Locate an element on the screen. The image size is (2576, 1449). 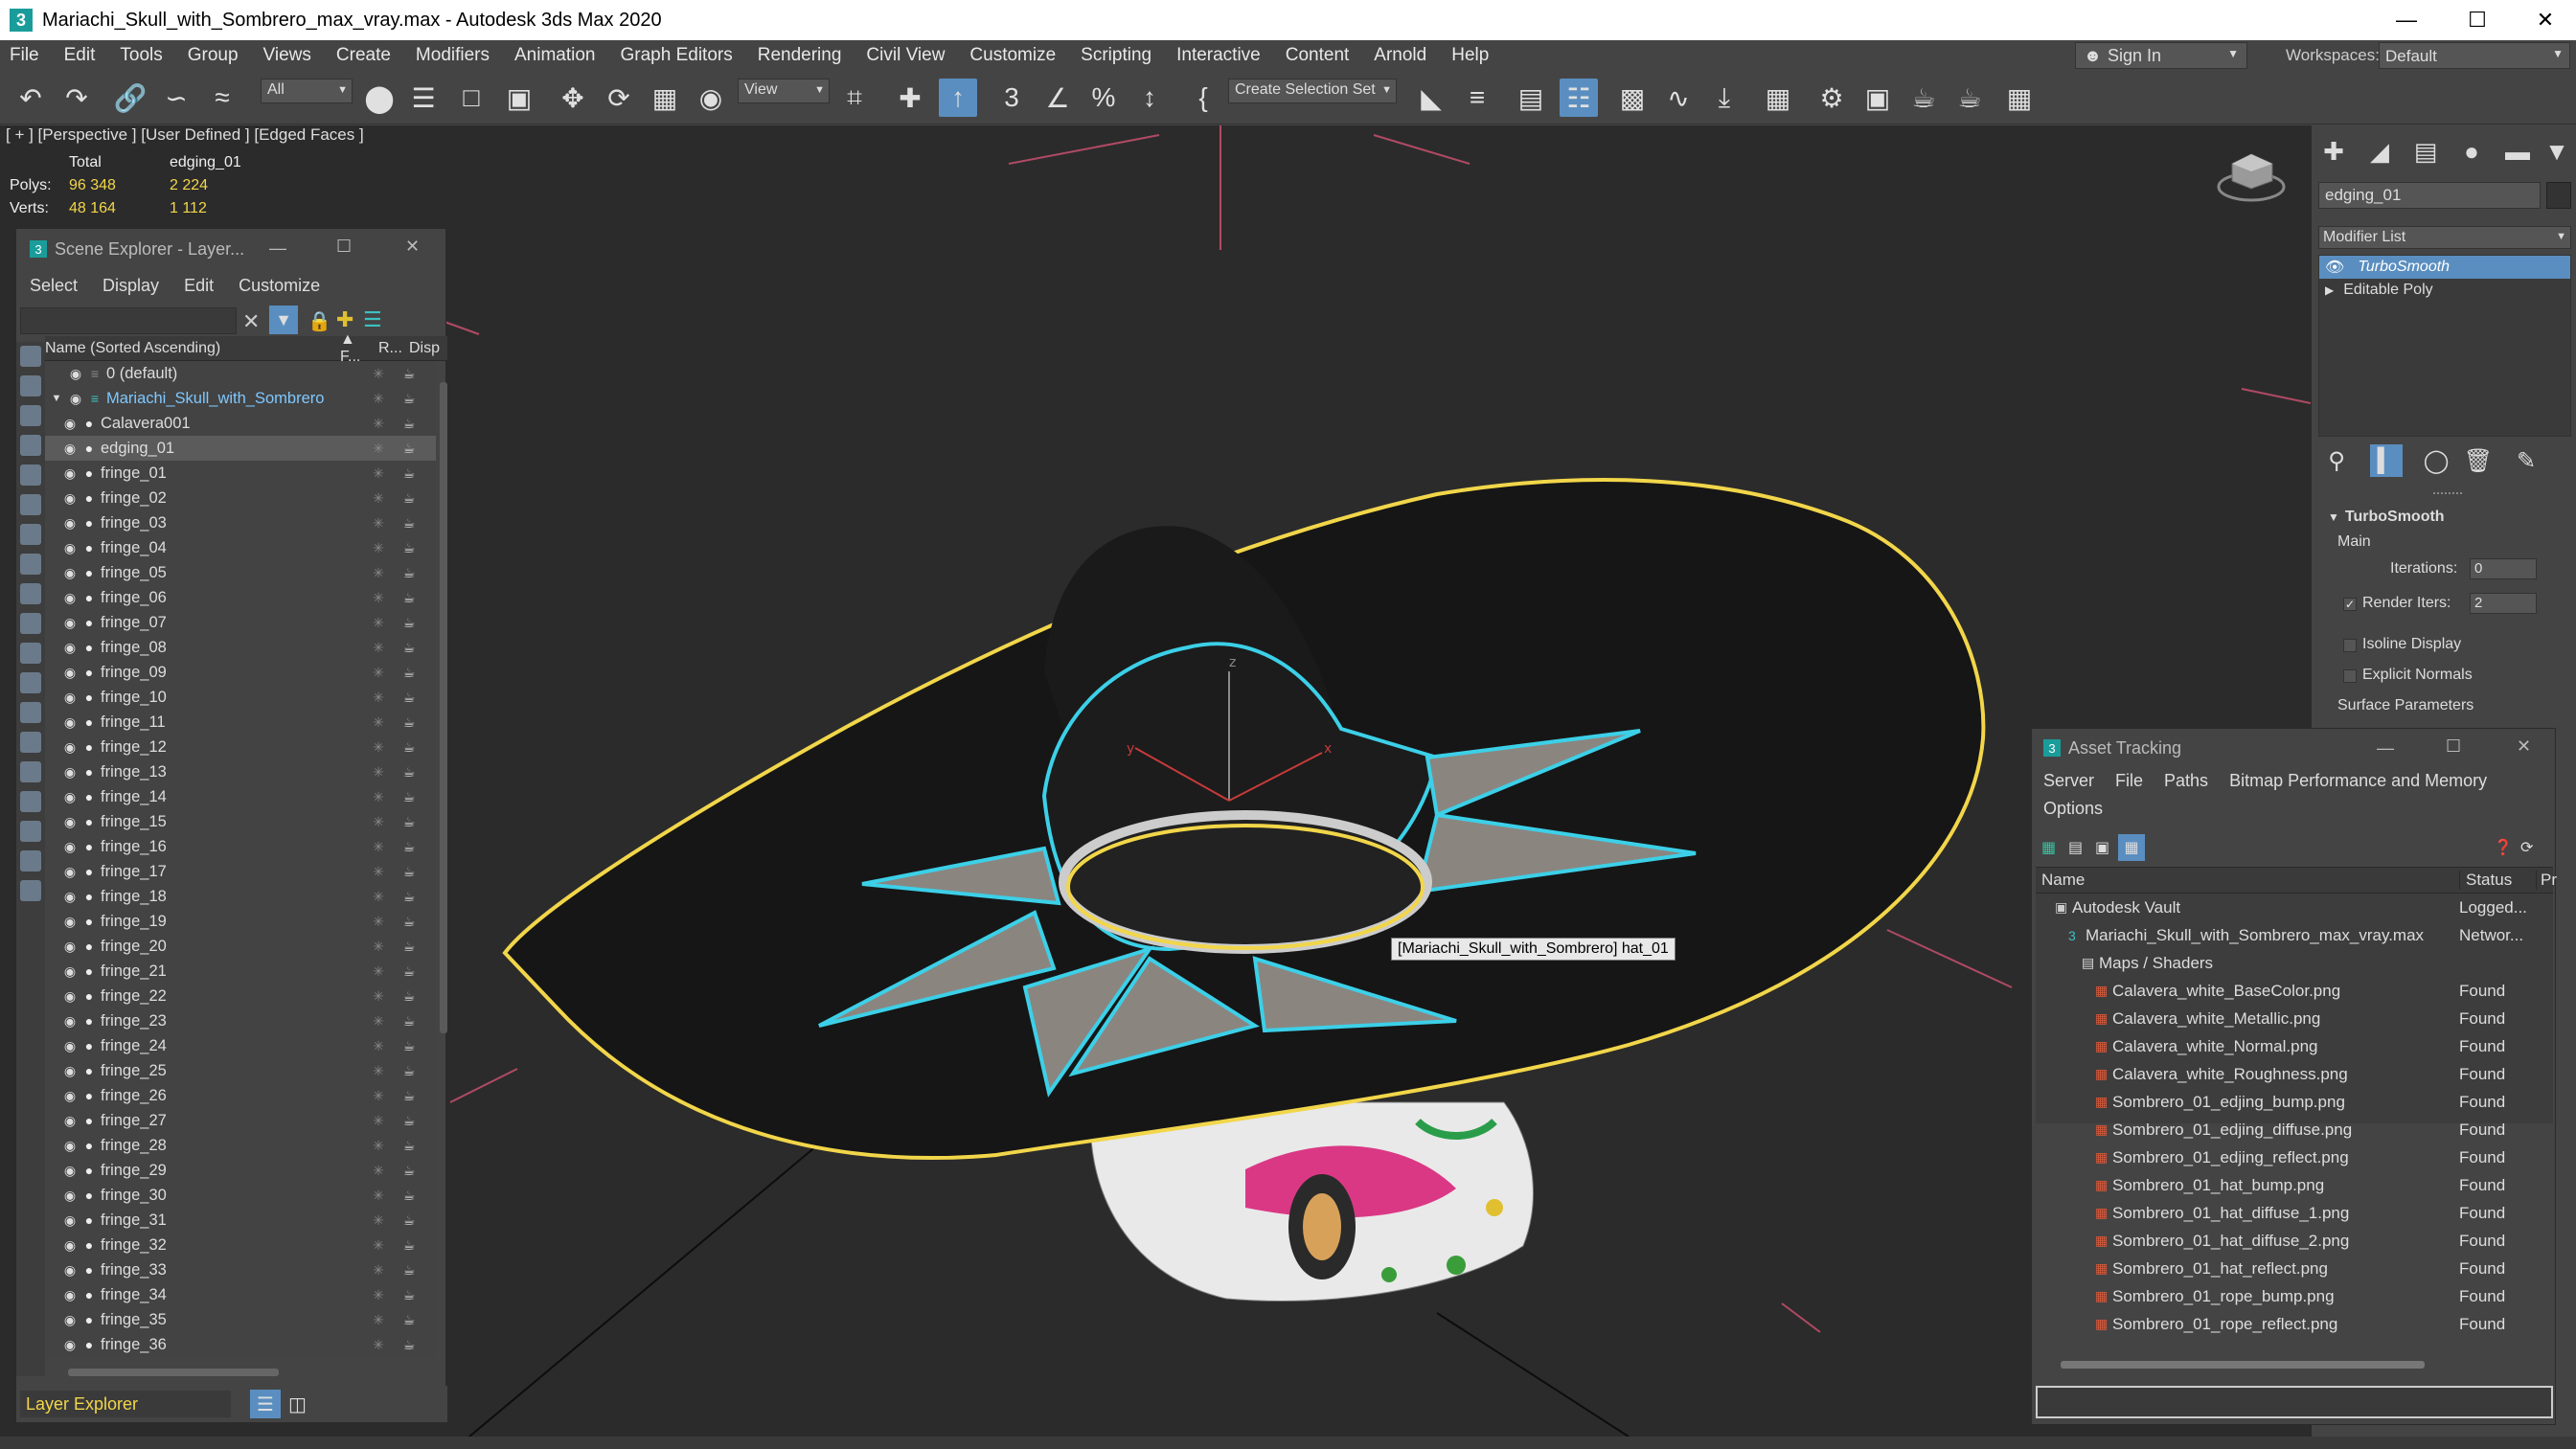
motion-tab-icon: ● is located at coordinates (2471, 151).